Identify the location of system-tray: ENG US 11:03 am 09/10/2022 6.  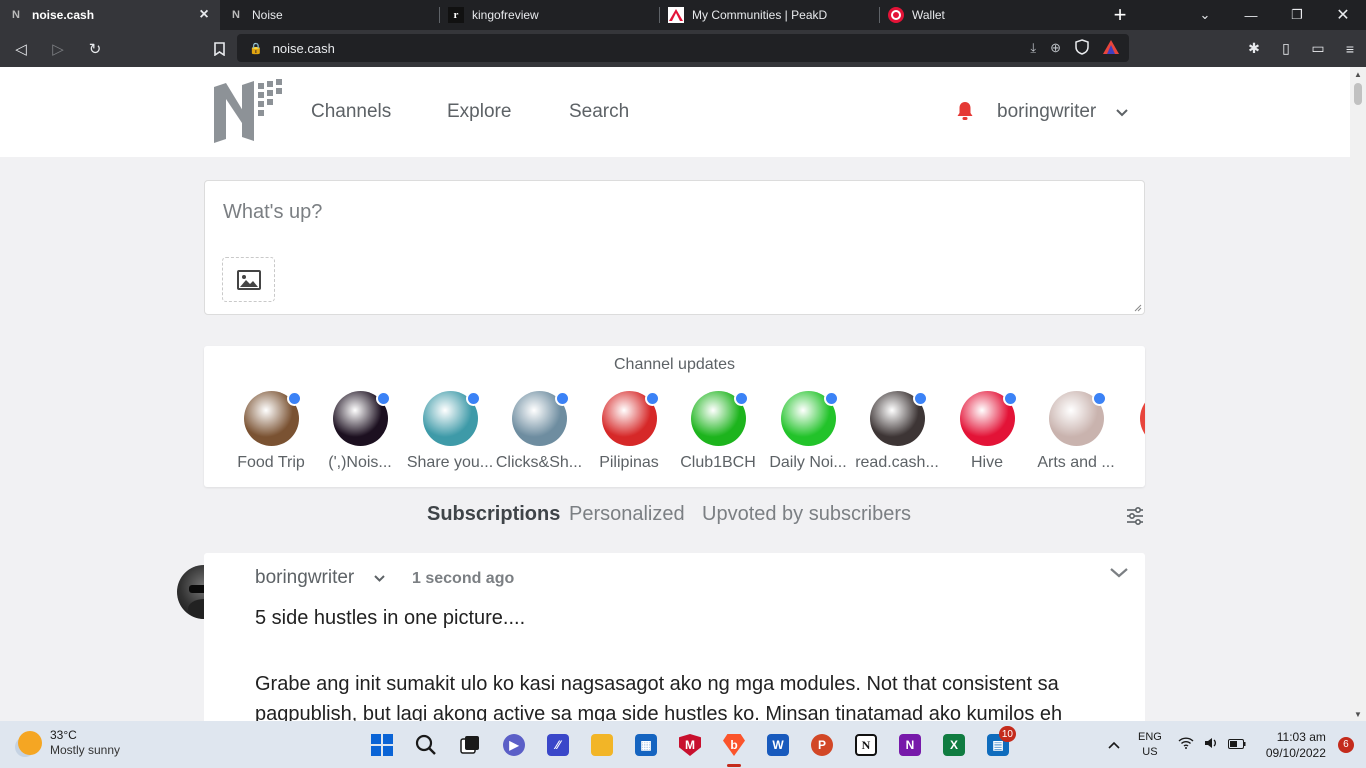
(1231, 744).